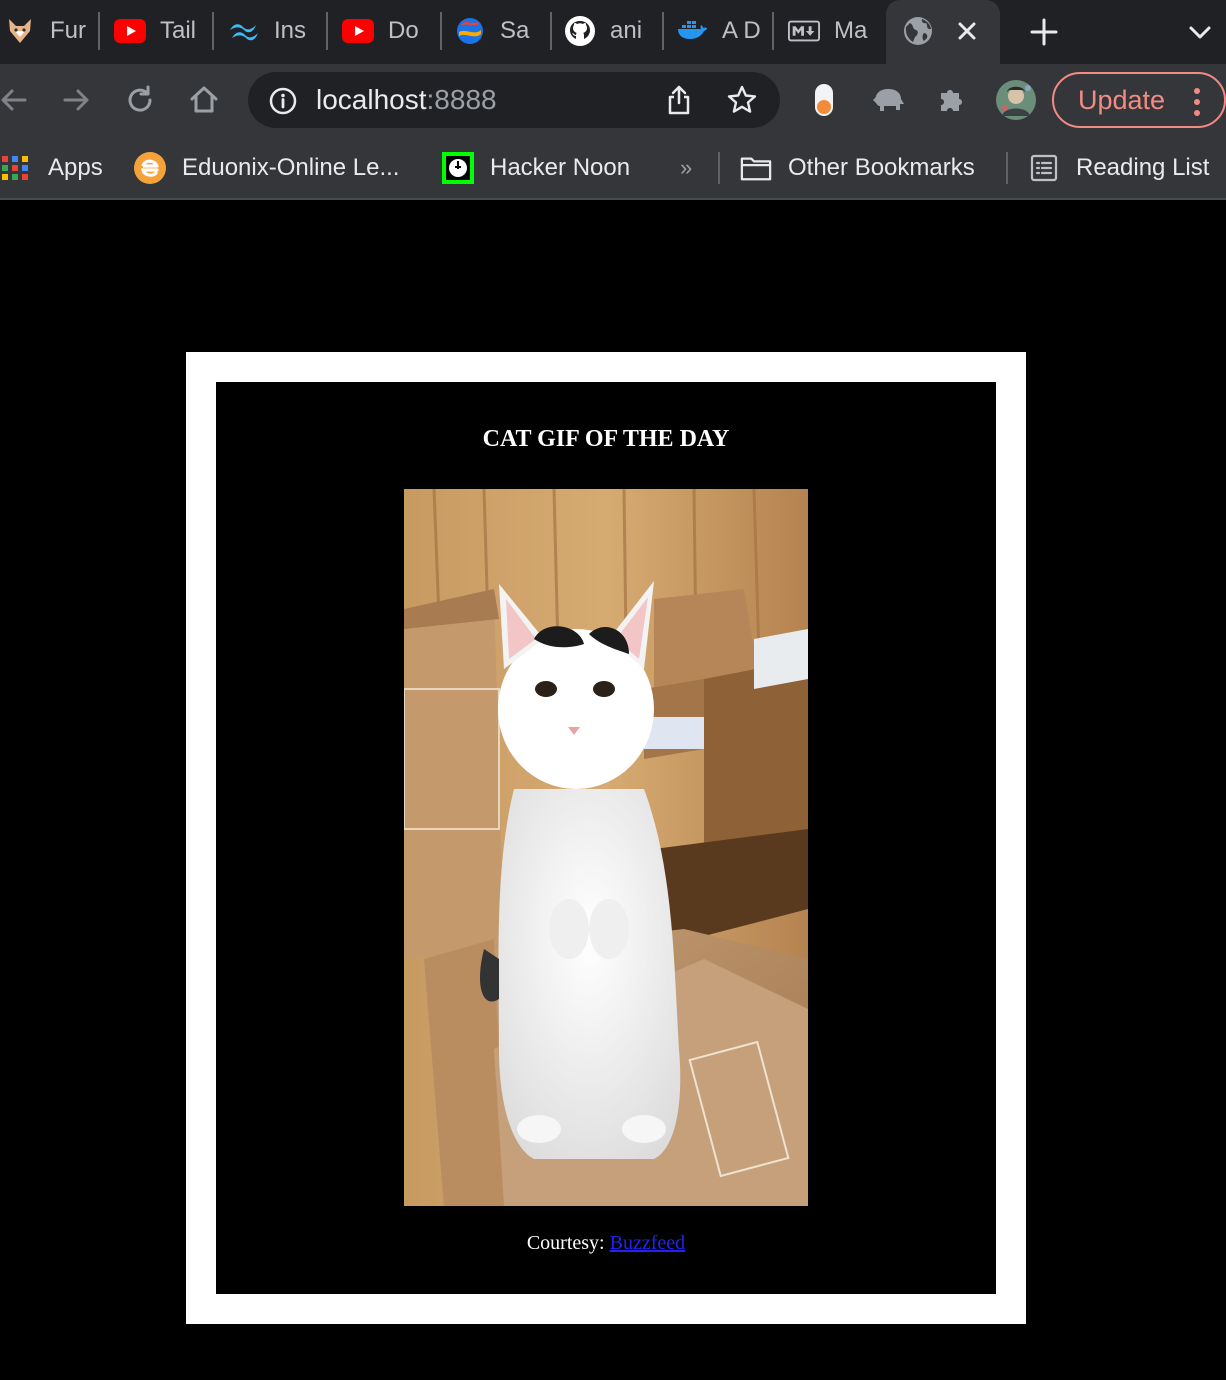 The width and height of the screenshot is (1226, 1380). What do you see at coordinates (16, 168) in the screenshot?
I see `apps-grid-icon` at bounding box center [16, 168].